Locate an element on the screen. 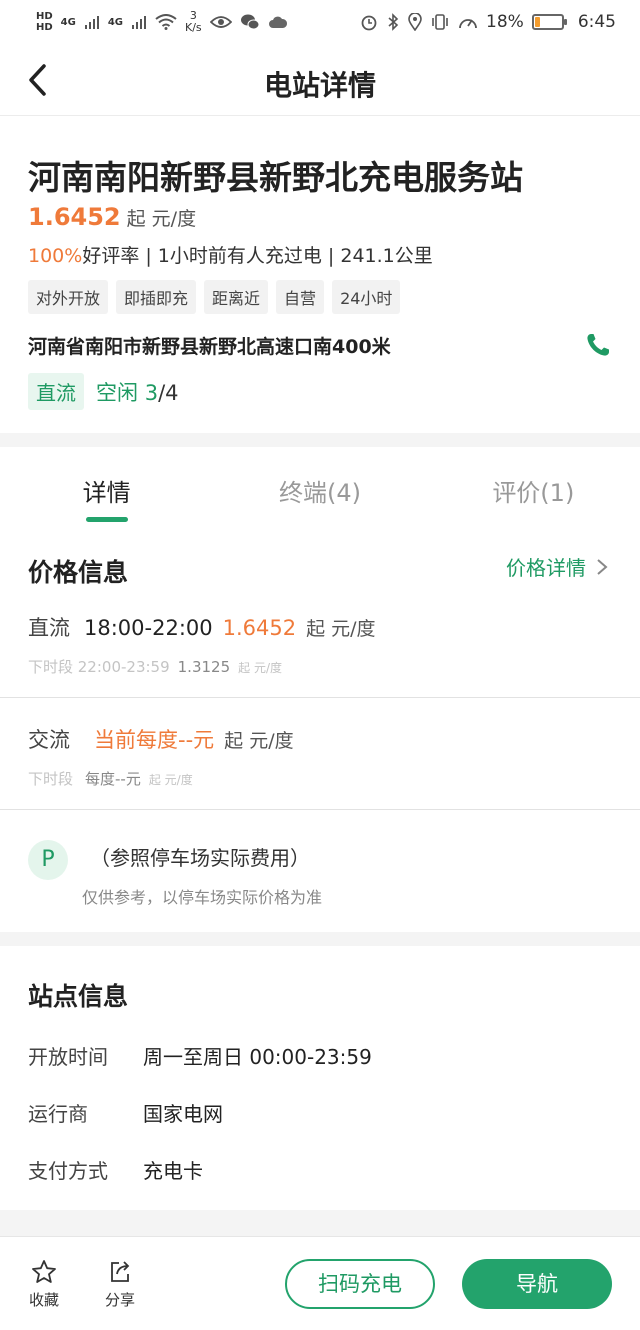 The width and height of the screenshot is (640, 1330). share-icon is located at coordinates (120, 1271).